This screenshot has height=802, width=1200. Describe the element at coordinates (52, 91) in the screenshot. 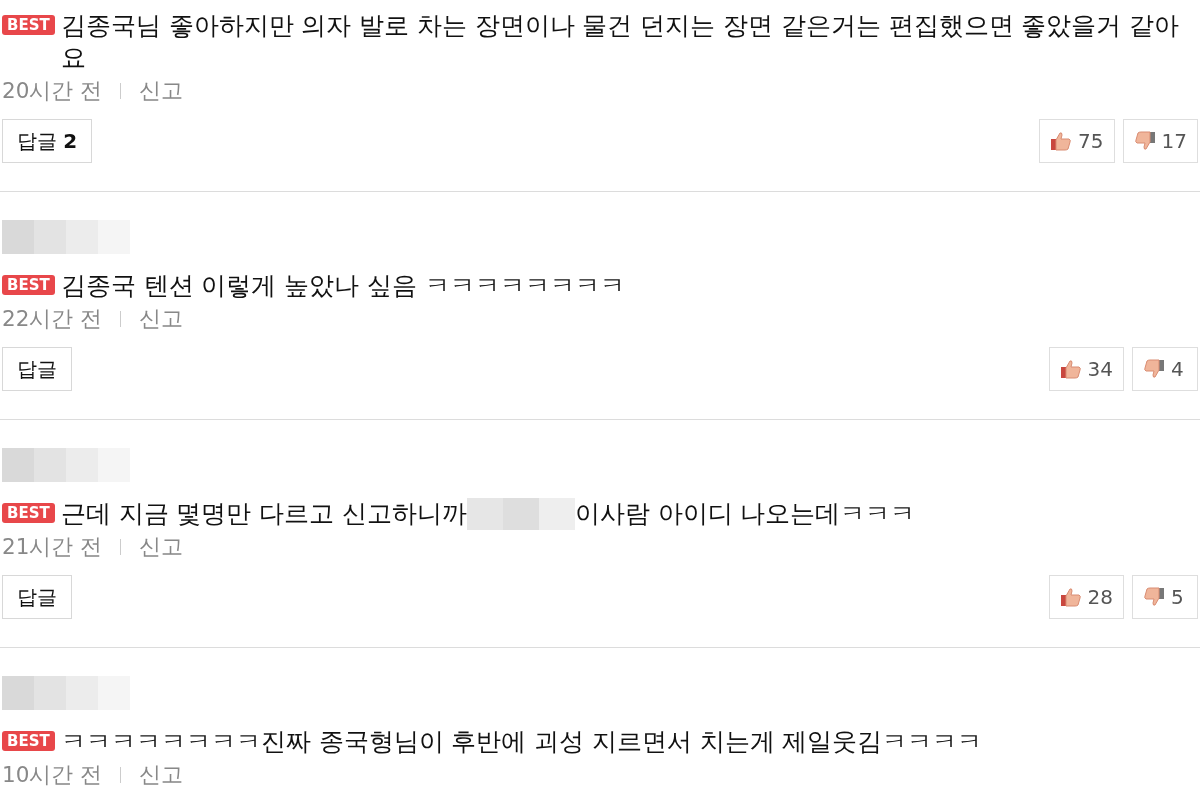

I see `comment-time: 20시간 전` at that location.